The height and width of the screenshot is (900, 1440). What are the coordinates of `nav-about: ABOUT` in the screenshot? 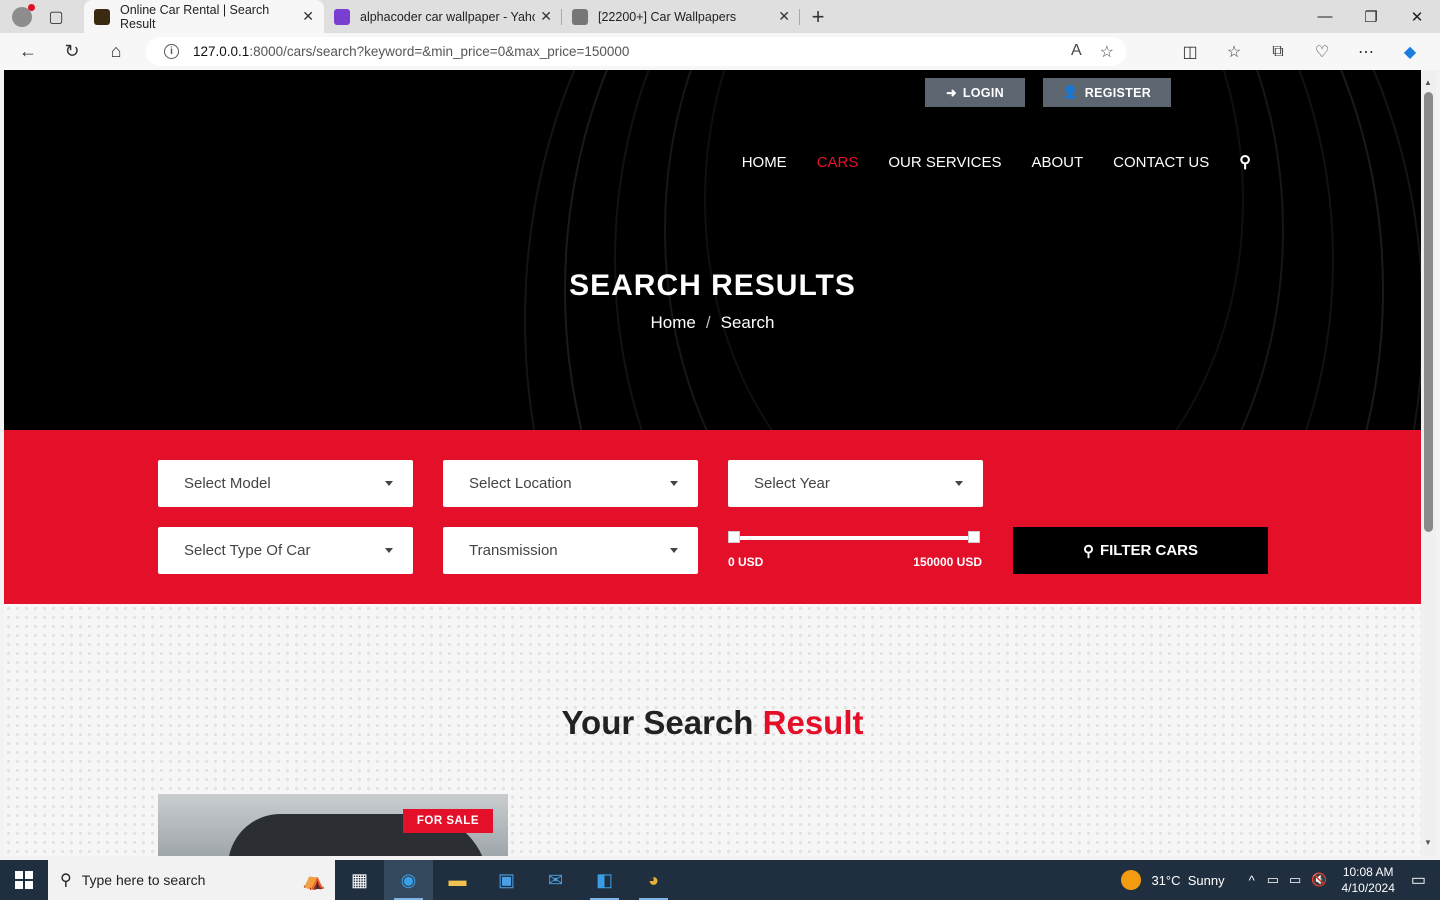 It's located at (1057, 162).